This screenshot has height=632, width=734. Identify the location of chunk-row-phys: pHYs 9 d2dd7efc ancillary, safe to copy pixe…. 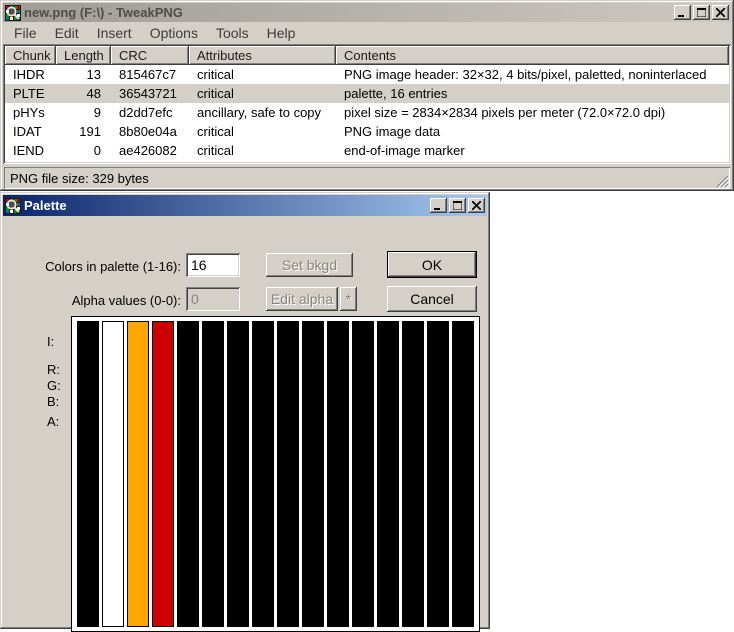
(367, 112).